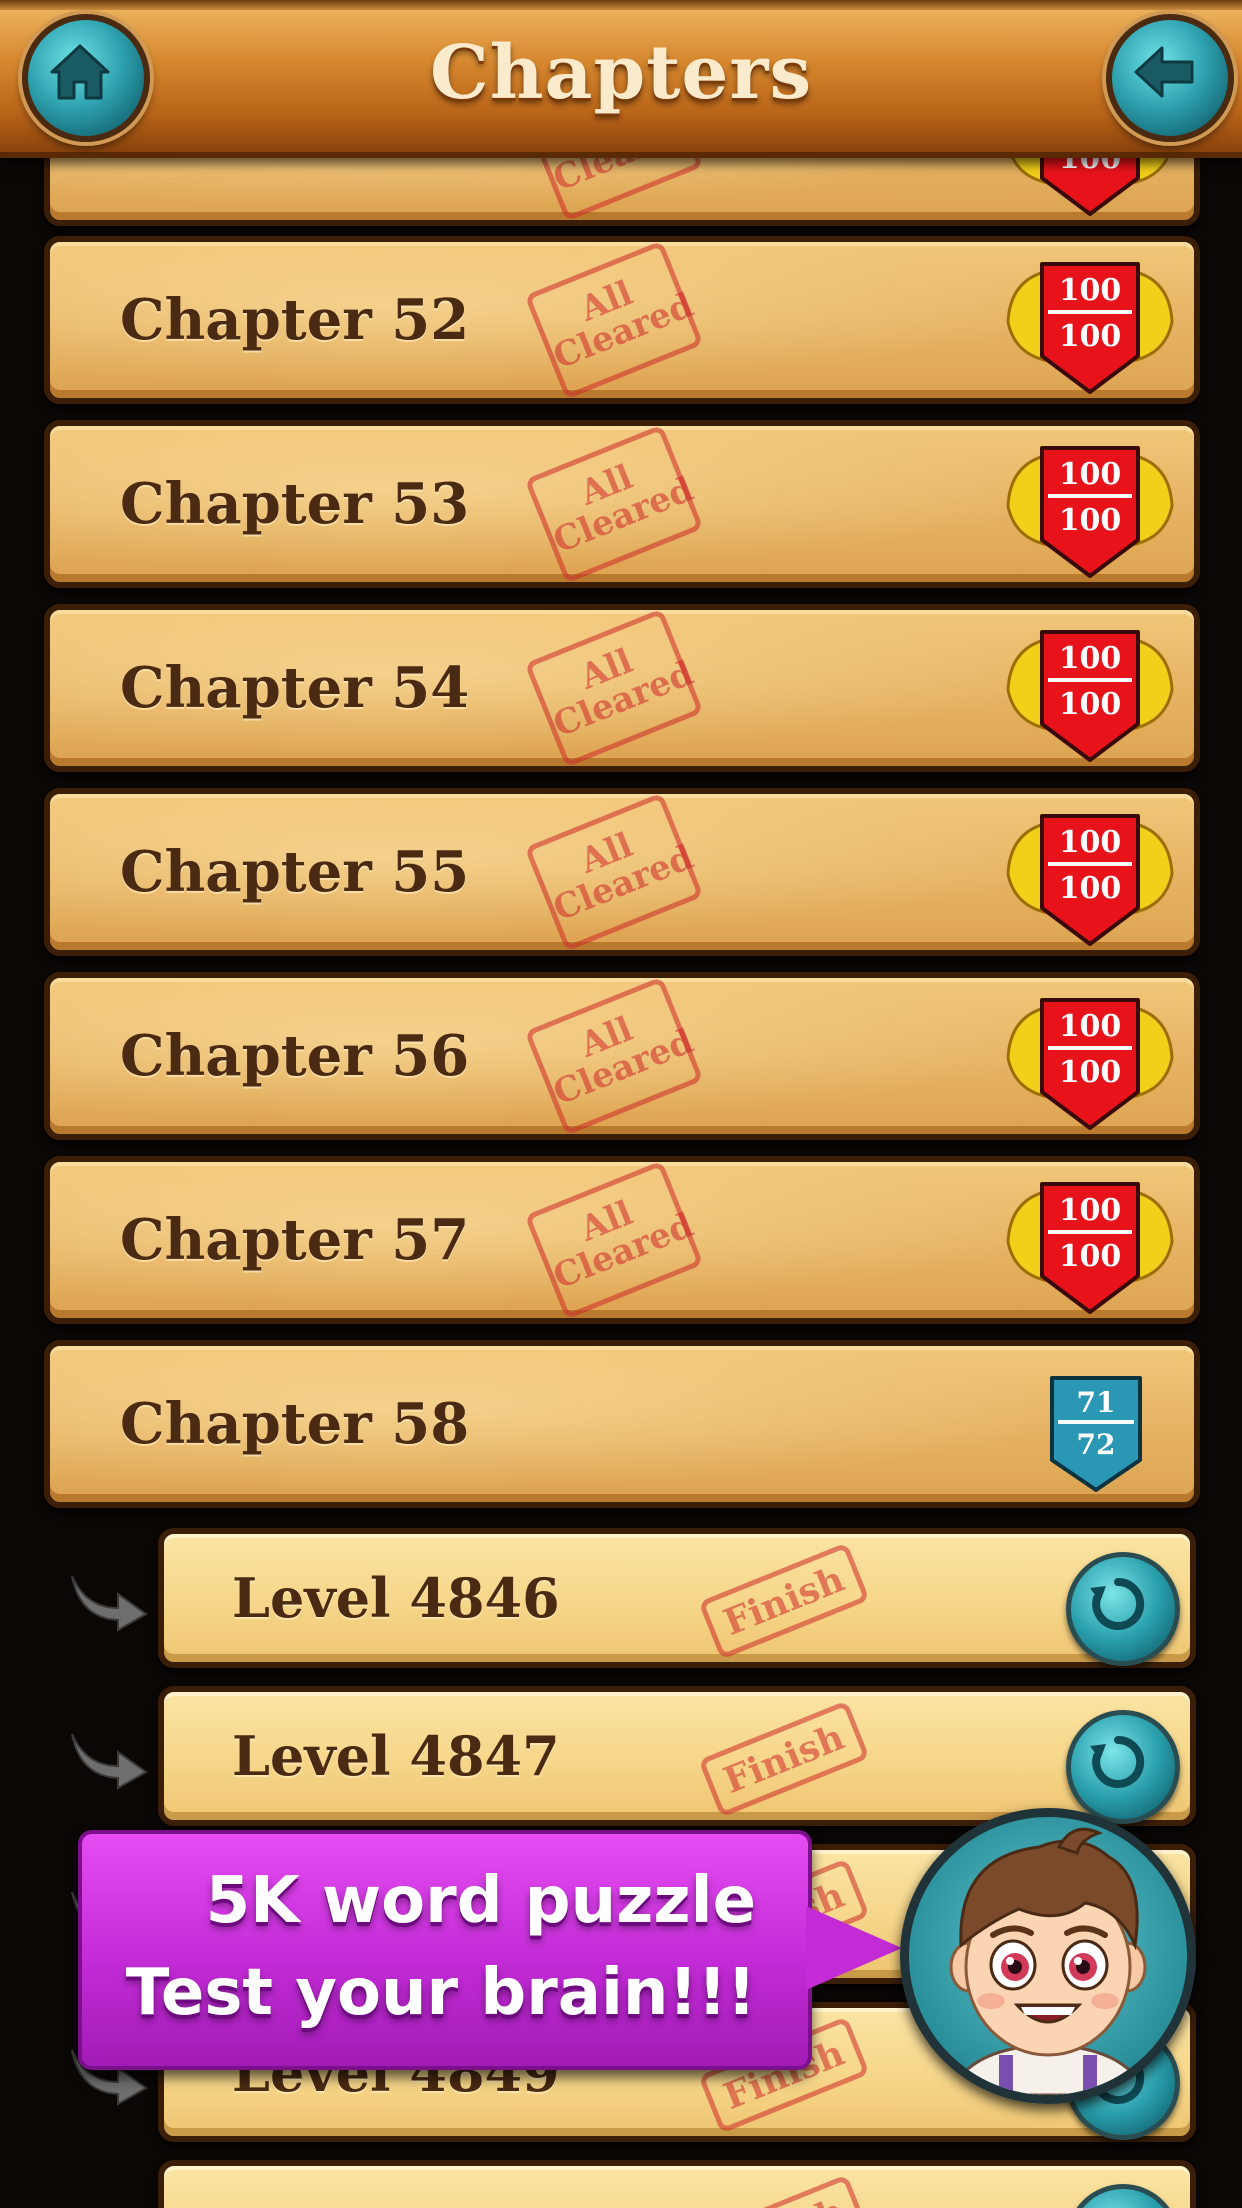  What do you see at coordinates (295, 1240) in the screenshot?
I see `chapter-label: Chapter 57` at bounding box center [295, 1240].